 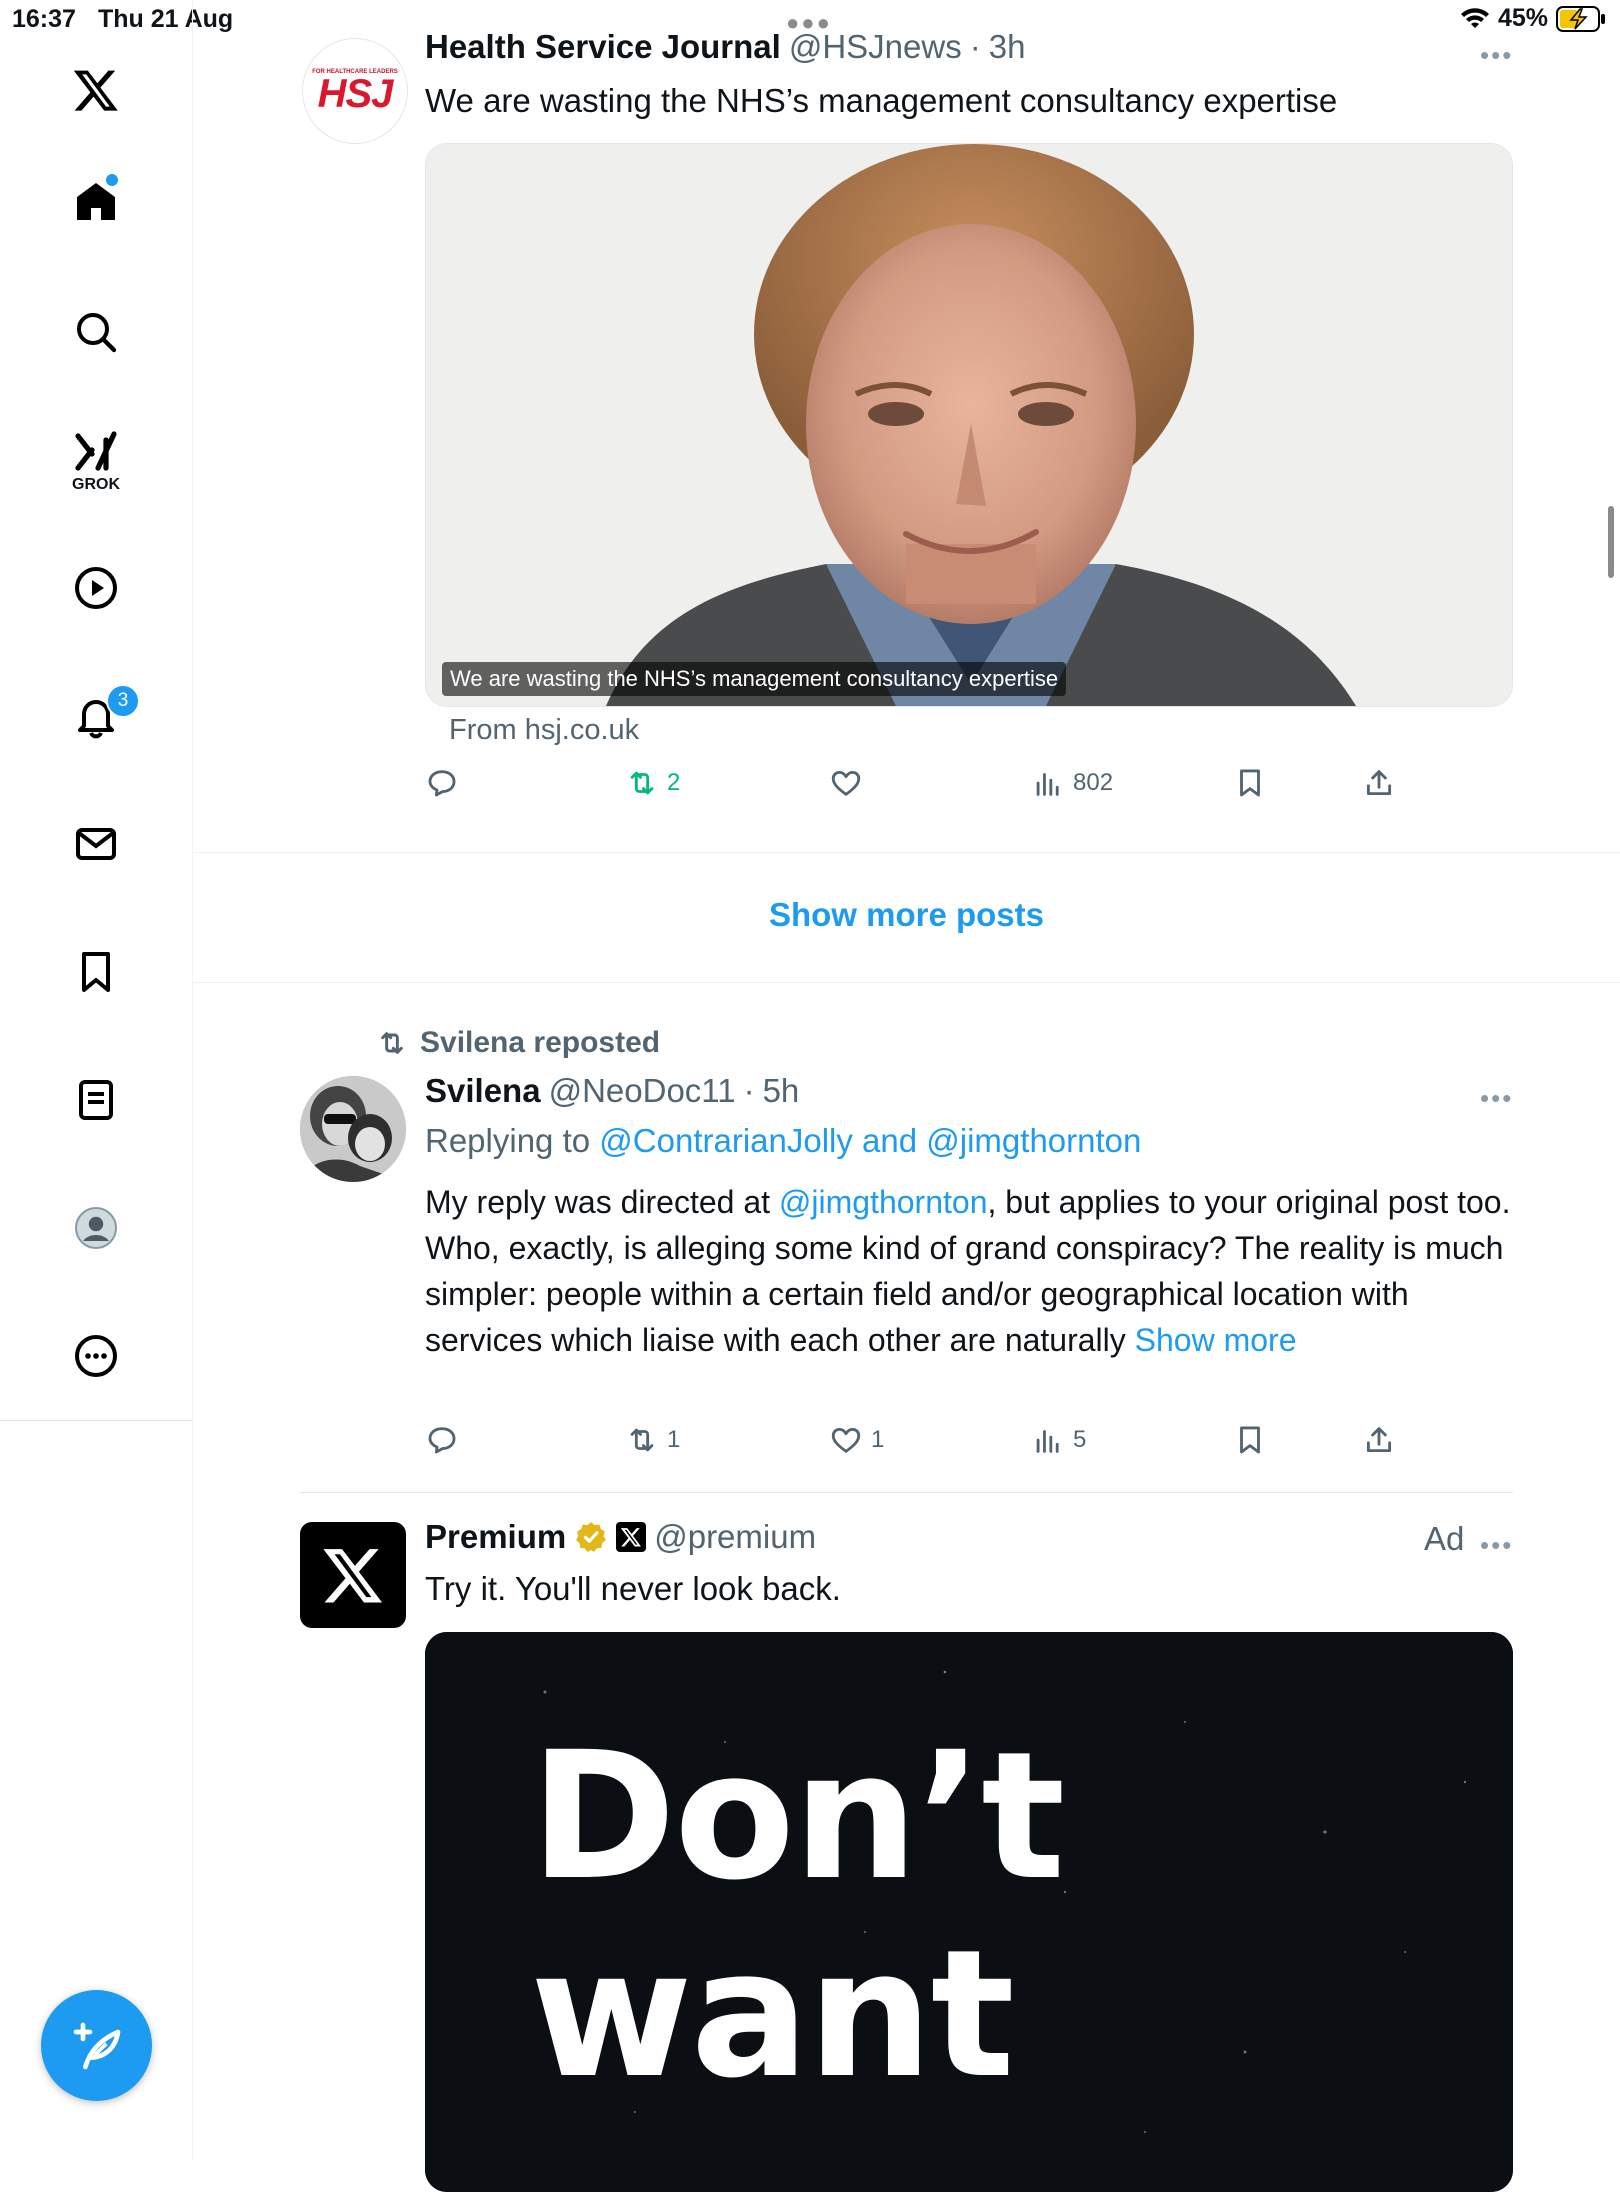 What do you see at coordinates (96, 202) in the screenshot?
I see `home-icon` at bounding box center [96, 202].